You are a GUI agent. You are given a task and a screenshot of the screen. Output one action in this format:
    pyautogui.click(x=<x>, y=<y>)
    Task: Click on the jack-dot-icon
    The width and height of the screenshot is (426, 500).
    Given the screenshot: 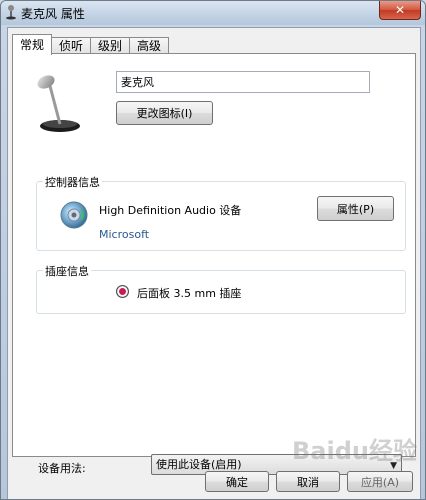 What is the action you would take?
    pyautogui.click(x=122, y=291)
    